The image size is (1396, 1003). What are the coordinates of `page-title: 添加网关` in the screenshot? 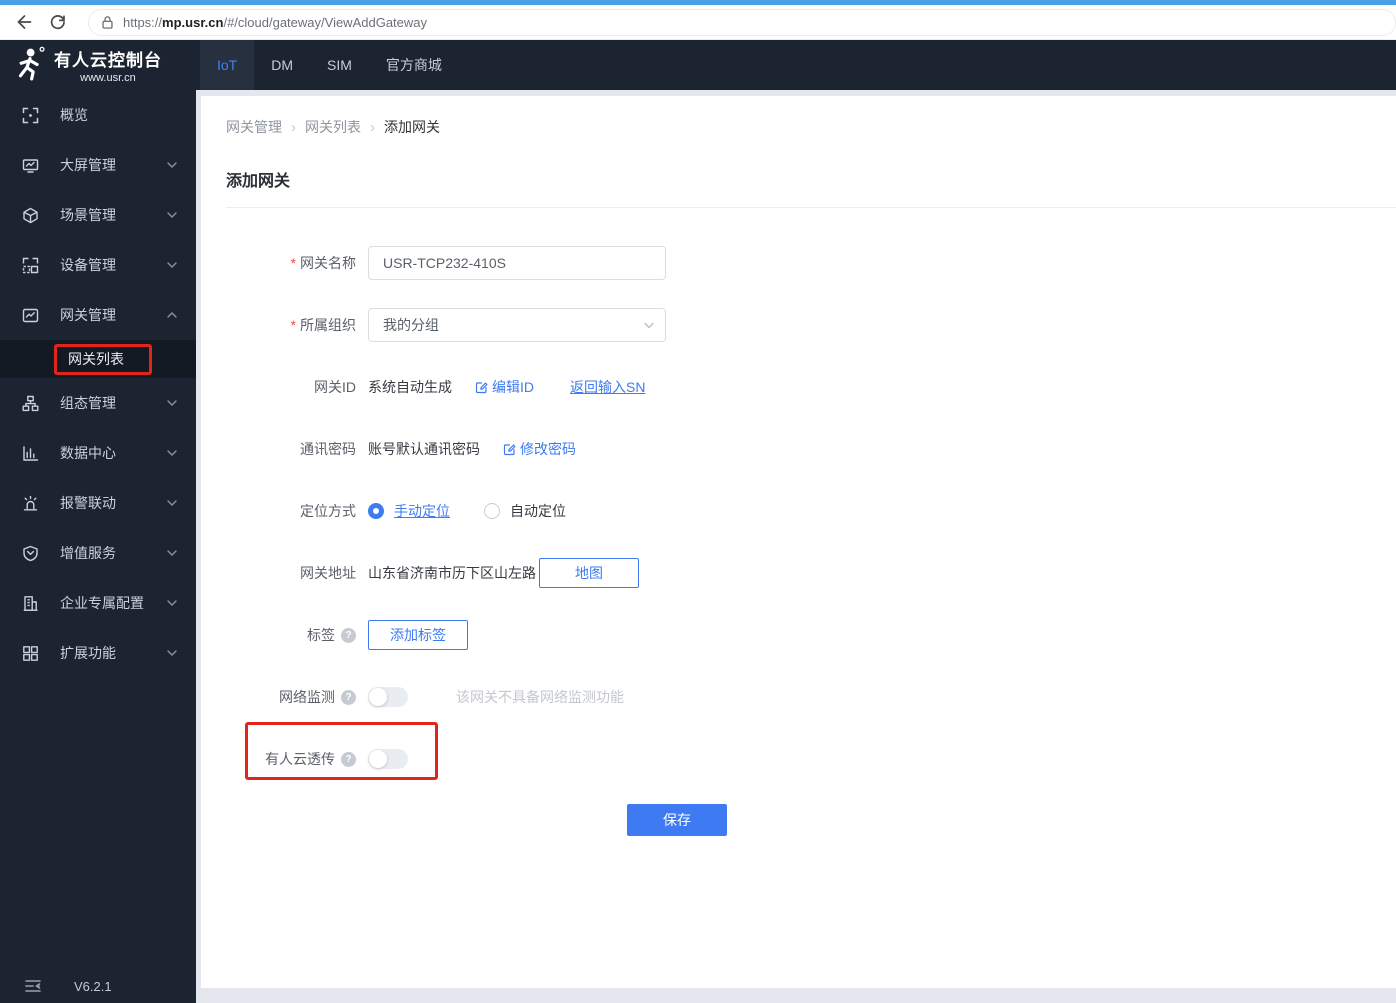 It's located at (258, 181).